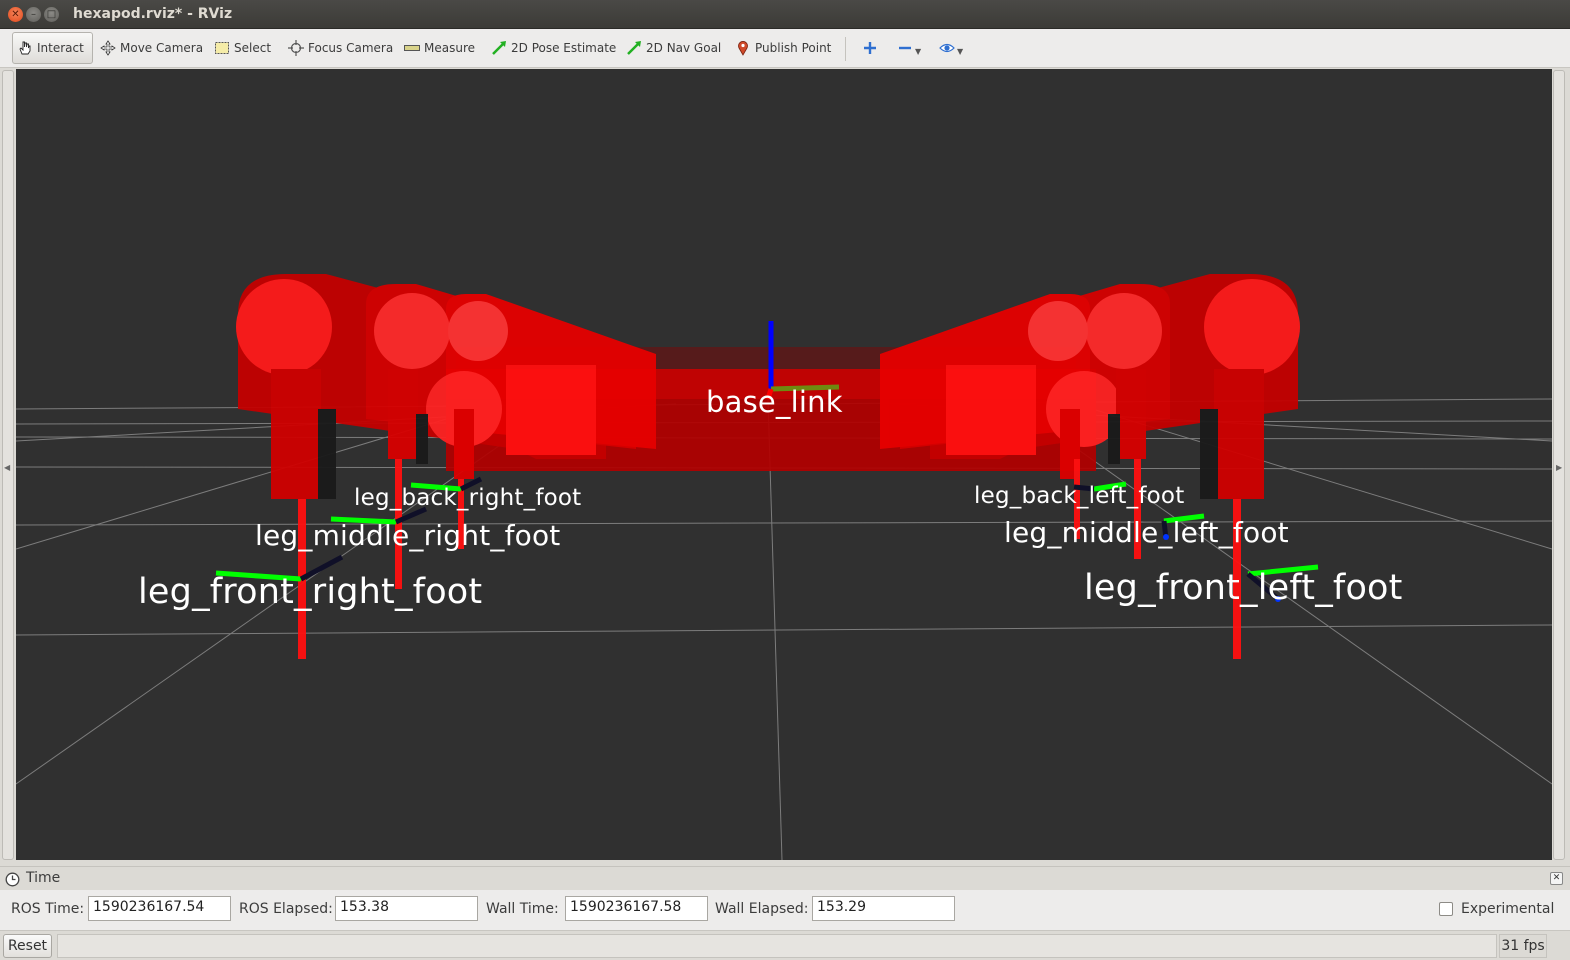 This screenshot has width=1570, height=960. Describe the element at coordinates (406, 908) in the screenshot. I see `ros-elapsed-field: 153.38` at that location.